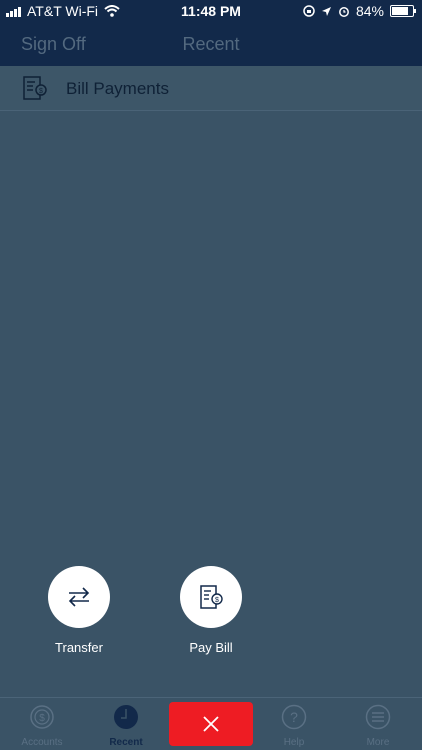  Describe the element at coordinates (326, 11) in the screenshot. I see `location-icon` at that location.